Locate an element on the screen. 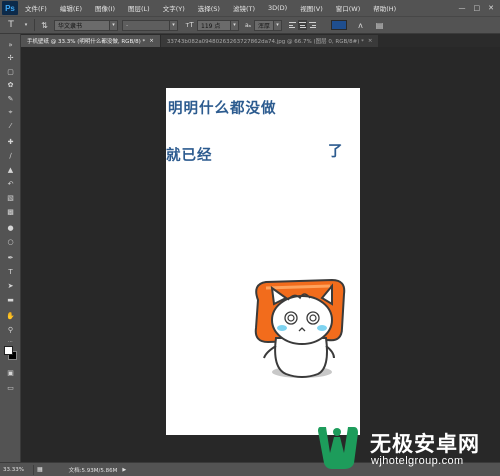  document-size-info: 文档:5.93M/5.86M is located at coordinates (93, 470).